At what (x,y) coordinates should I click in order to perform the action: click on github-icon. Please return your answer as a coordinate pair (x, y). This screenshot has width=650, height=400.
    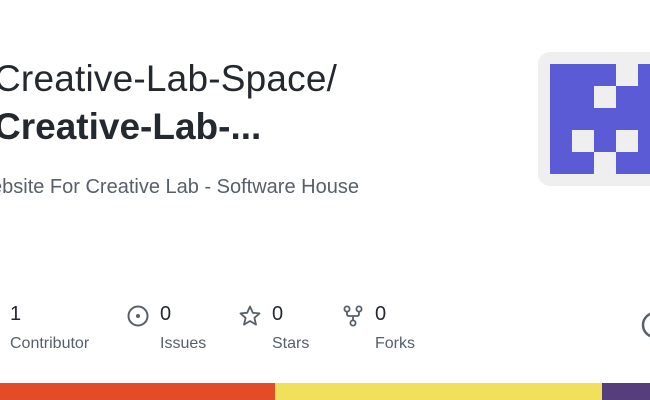
    Looking at the image, I should click on (645, 325).